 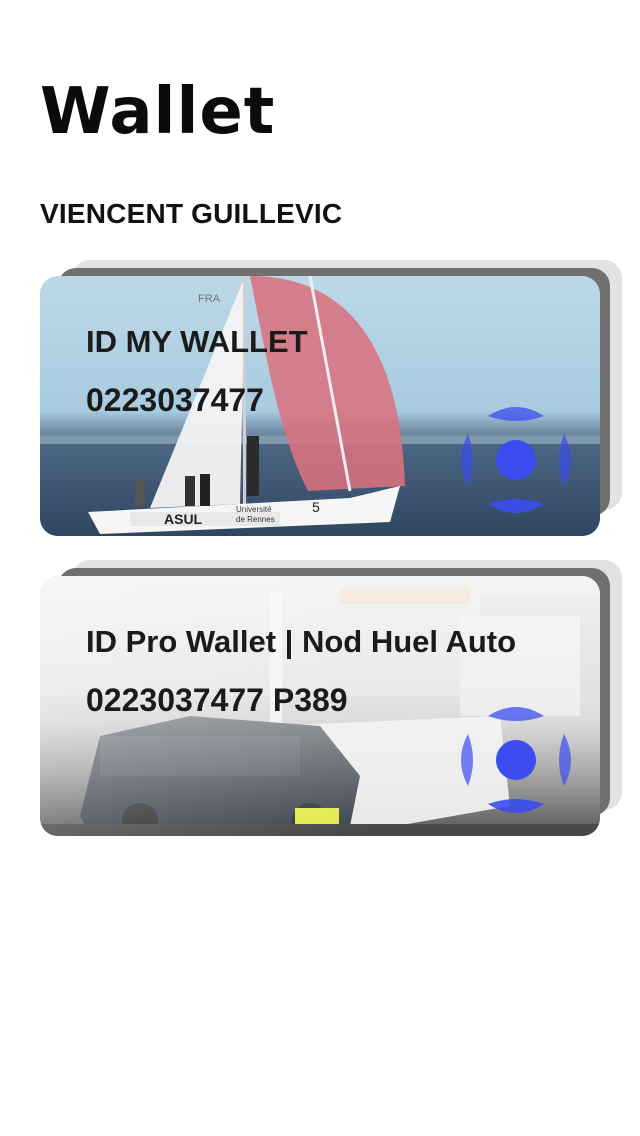 I want to click on svg-text: 5, so click(x=316, y=507).